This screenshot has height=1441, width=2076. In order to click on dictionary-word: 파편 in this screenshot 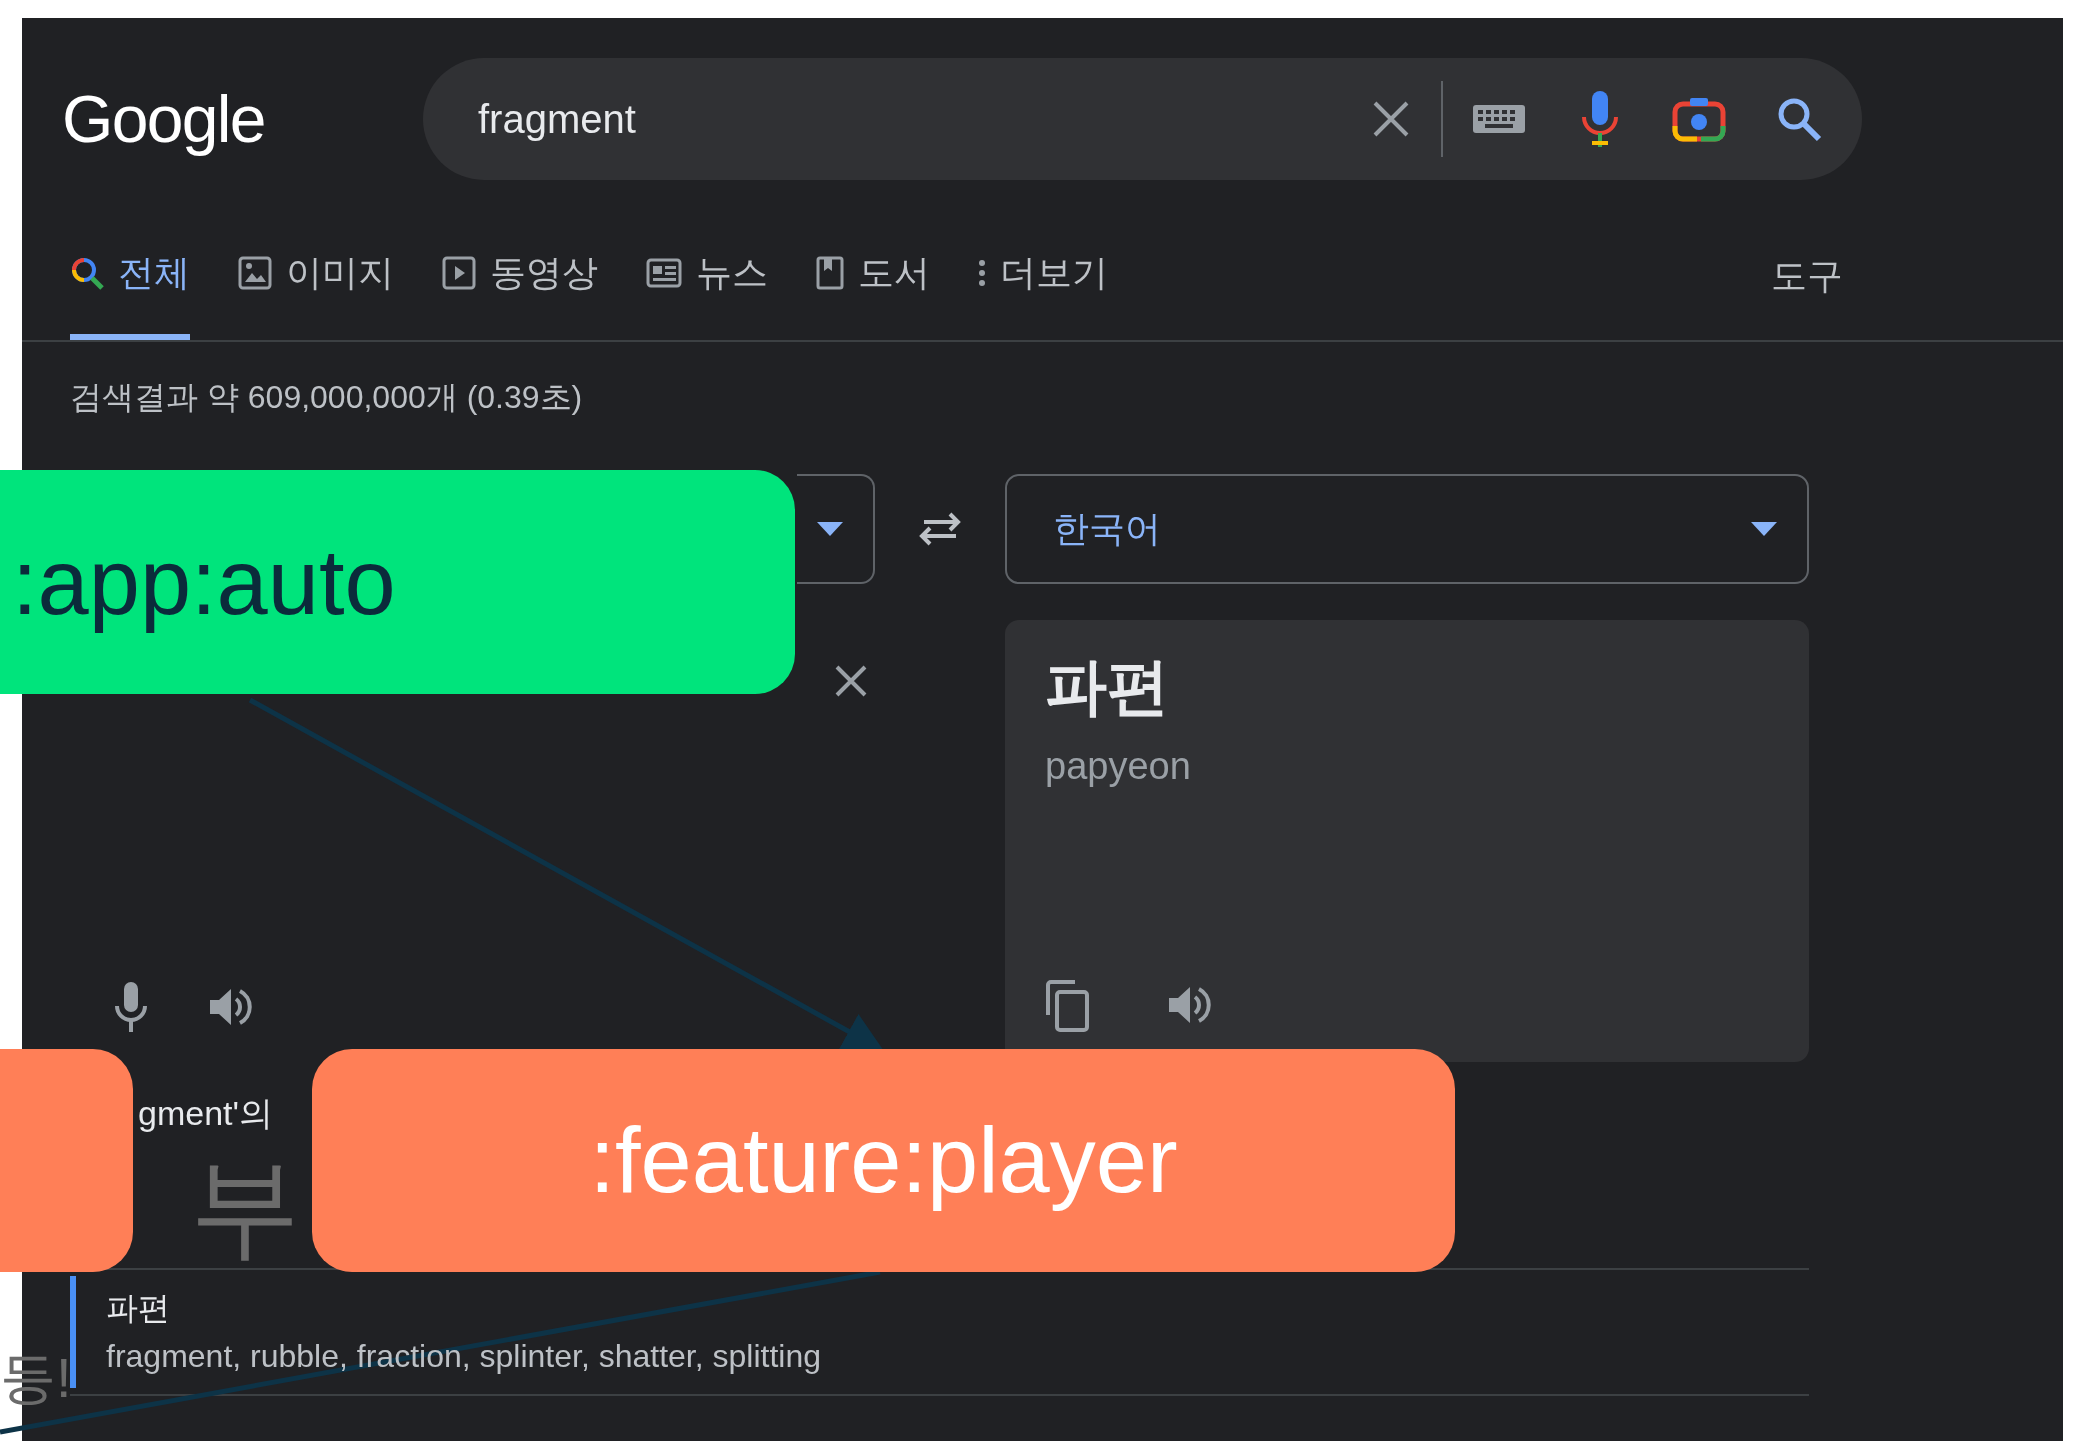, I will do `click(138, 1308)`.